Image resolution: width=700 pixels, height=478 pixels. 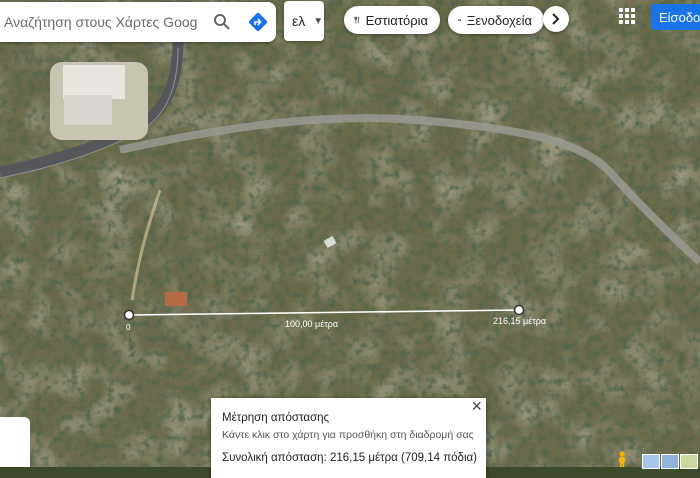 What do you see at coordinates (15, 442) in the screenshot?
I see `layers-control` at bounding box center [15, 442].